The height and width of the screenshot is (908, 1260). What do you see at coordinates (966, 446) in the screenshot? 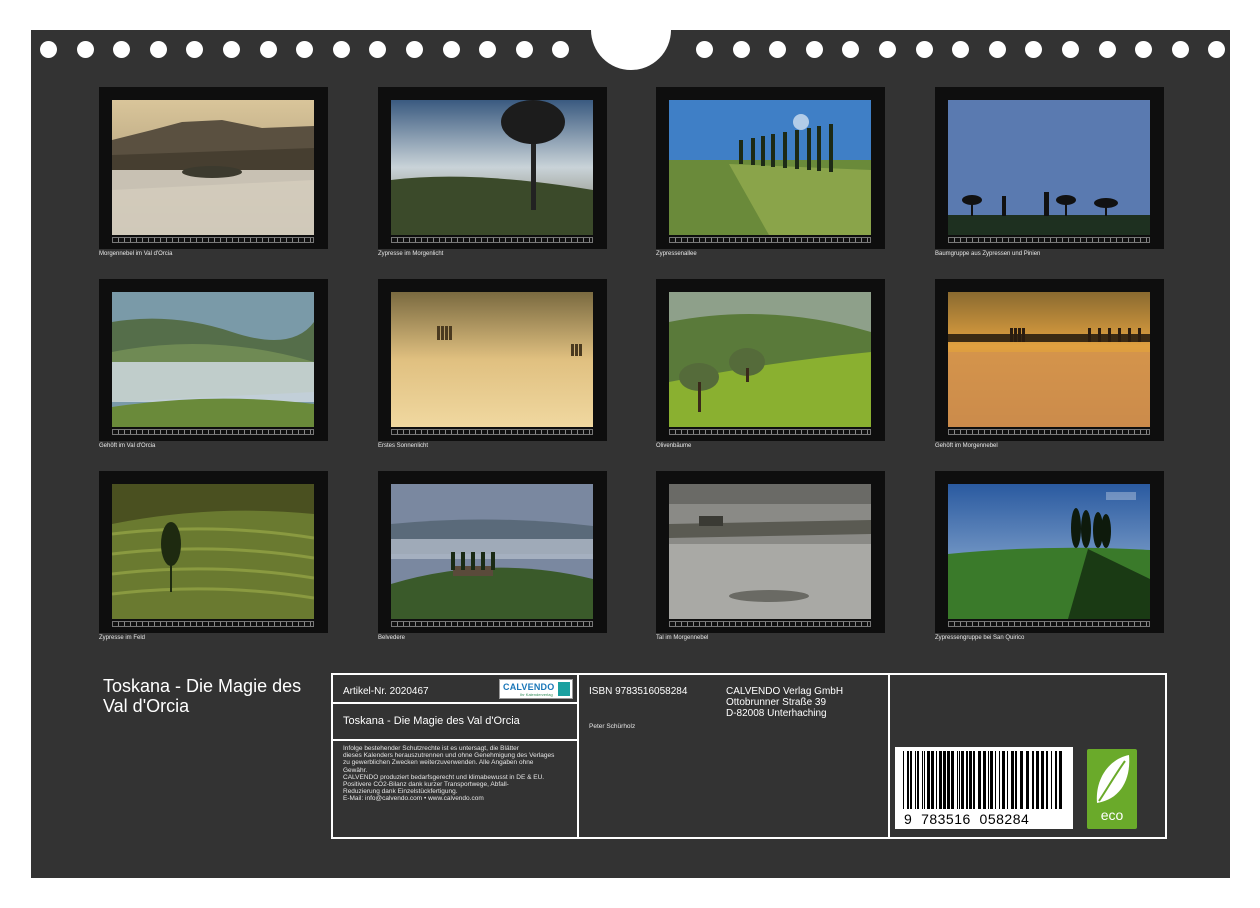
I see `month-caption: Gehöft im Morgennebel` at bounding box center [966, 446].